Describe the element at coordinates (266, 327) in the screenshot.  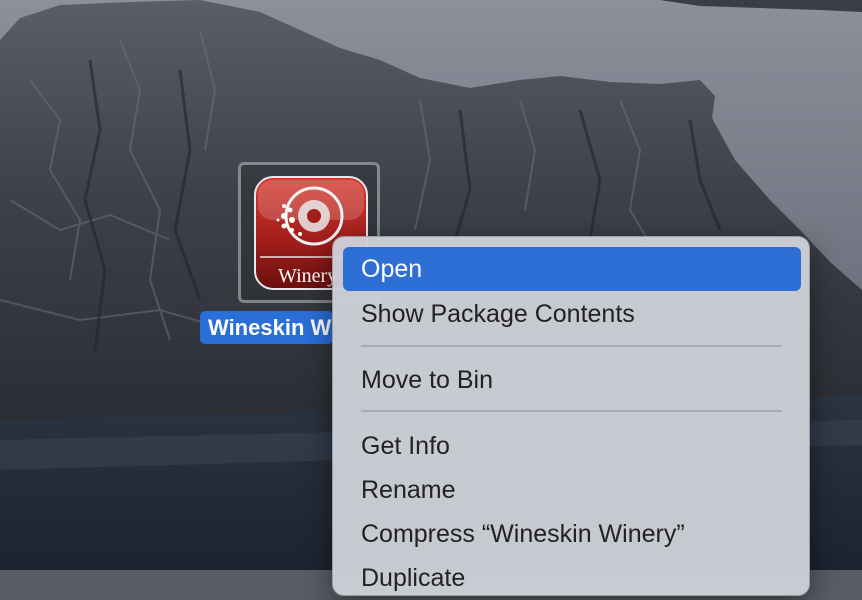
I see `desktop-icon-label: Wineskin W` at that location.